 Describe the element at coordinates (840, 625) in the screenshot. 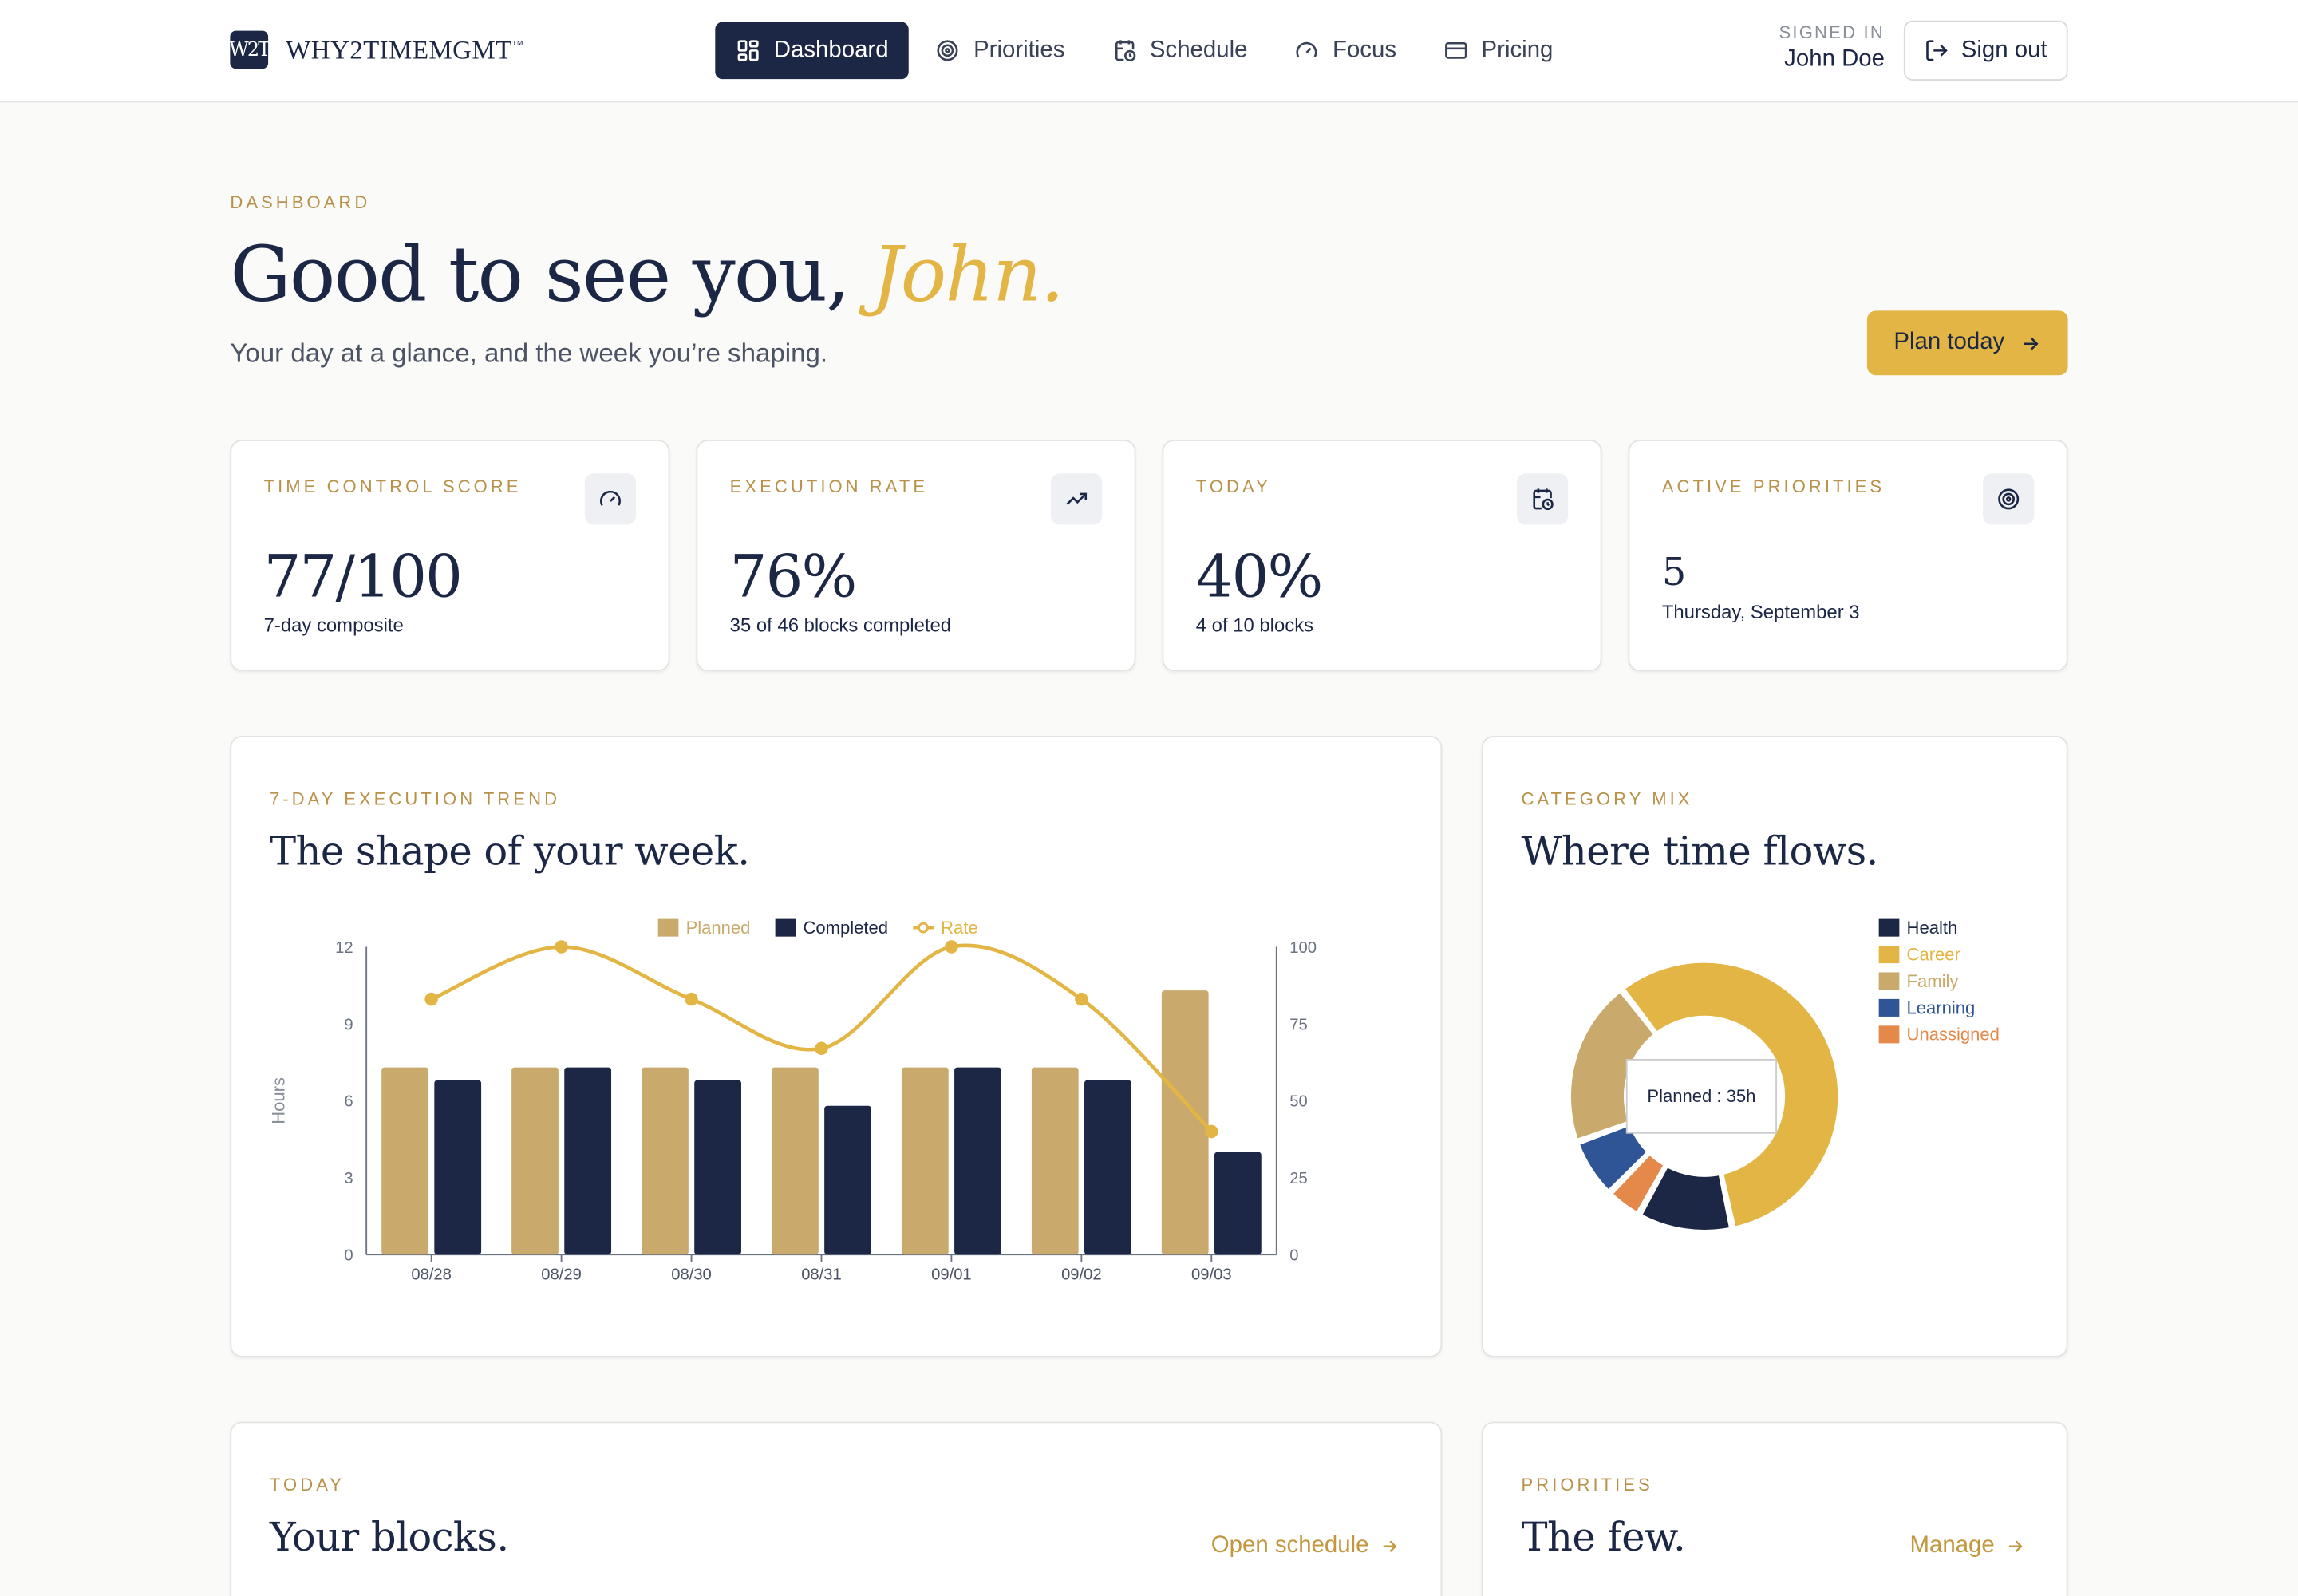

I see `kpi-note: 35 of 46 blocks completed` at that location.